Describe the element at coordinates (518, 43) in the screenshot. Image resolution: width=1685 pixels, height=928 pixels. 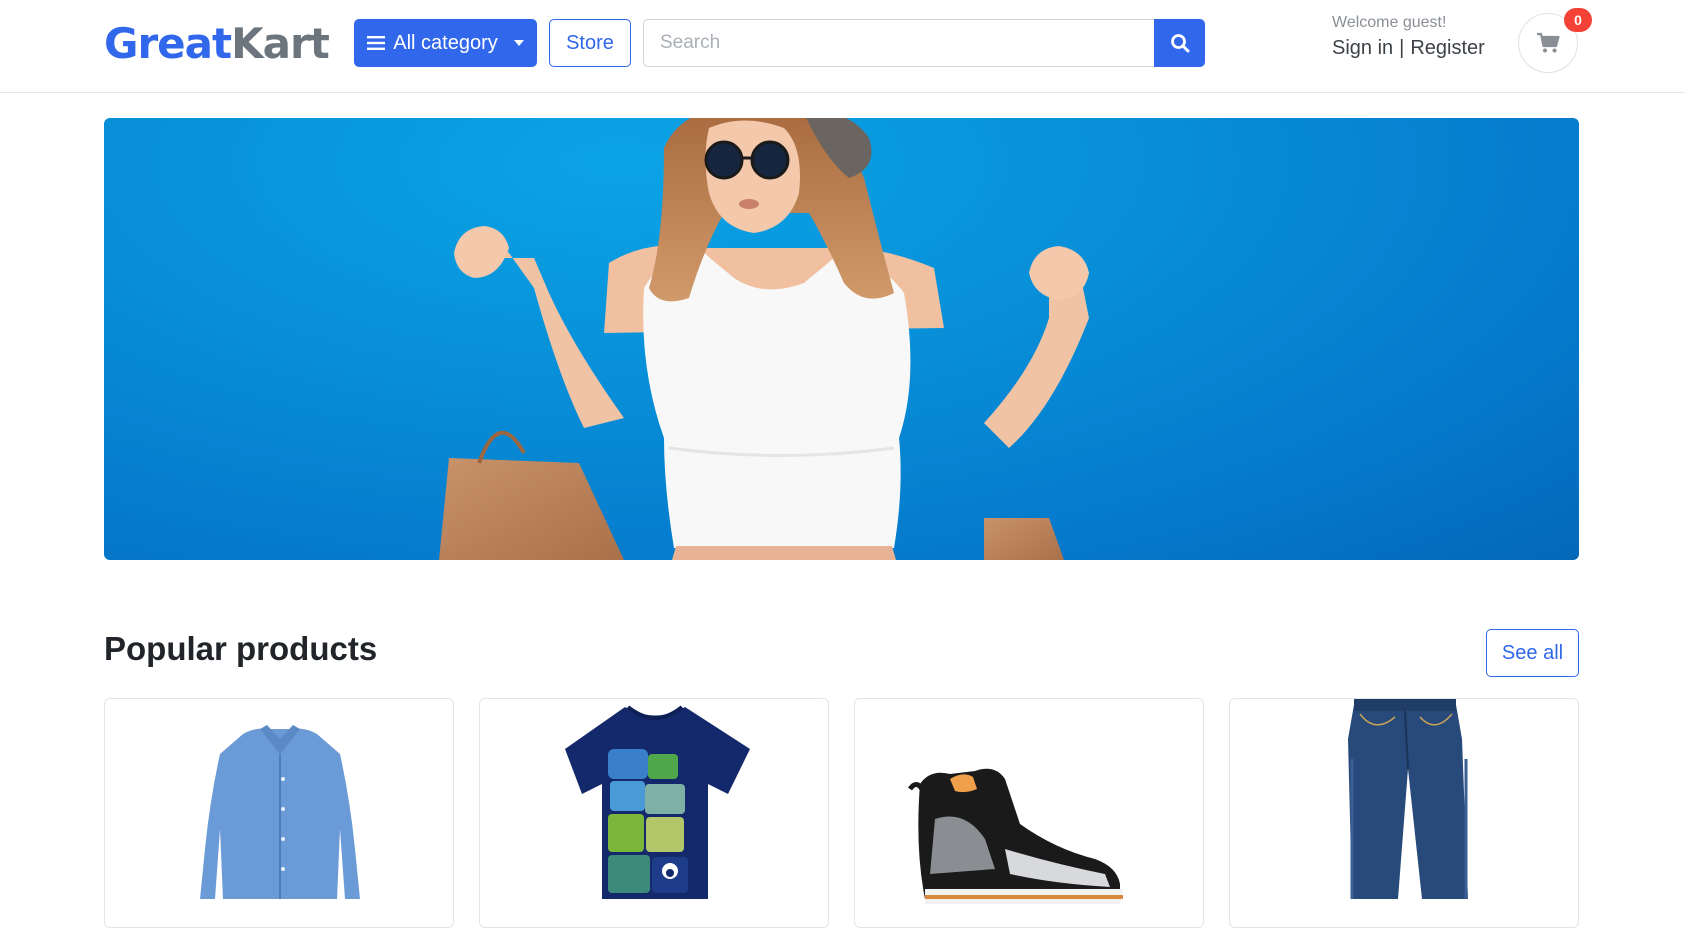
I see `caret-down-icon` at that location.